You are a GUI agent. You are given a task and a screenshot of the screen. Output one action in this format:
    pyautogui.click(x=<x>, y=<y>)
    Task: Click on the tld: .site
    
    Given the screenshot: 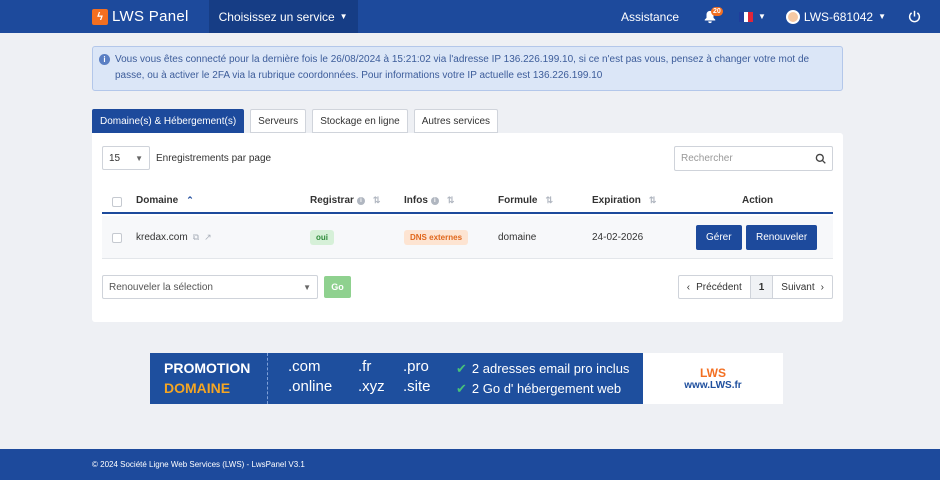 What is the action you would take?
    pyautogui.click(x=417, y=386)
    